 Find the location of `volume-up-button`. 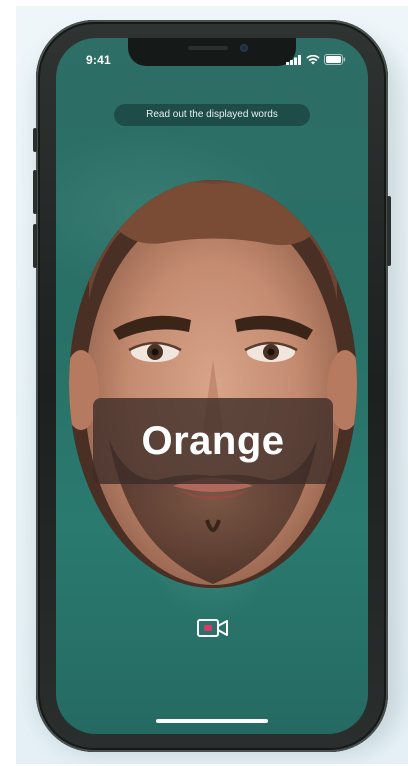

volume-up-button is located at coordinates (35, 192).